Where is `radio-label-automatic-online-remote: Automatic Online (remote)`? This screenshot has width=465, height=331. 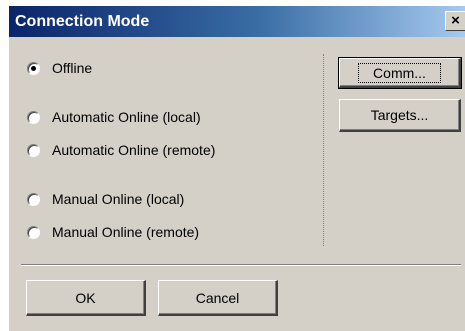
radio-label-automatic-online-remote: Automatic Online (remote) is located at coordinates (134, 150).